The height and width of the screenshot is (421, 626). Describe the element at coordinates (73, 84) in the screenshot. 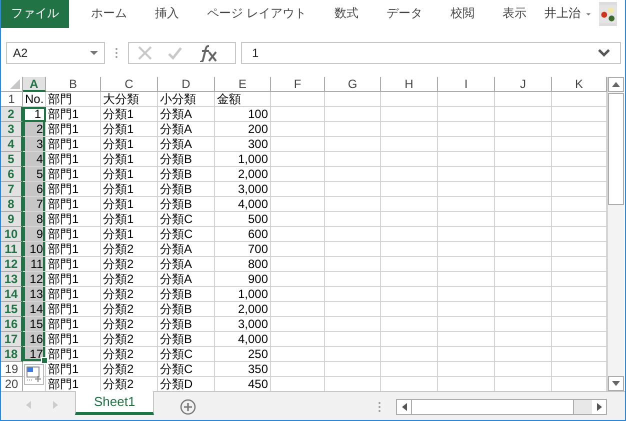

I see `column-header: B` at that location.